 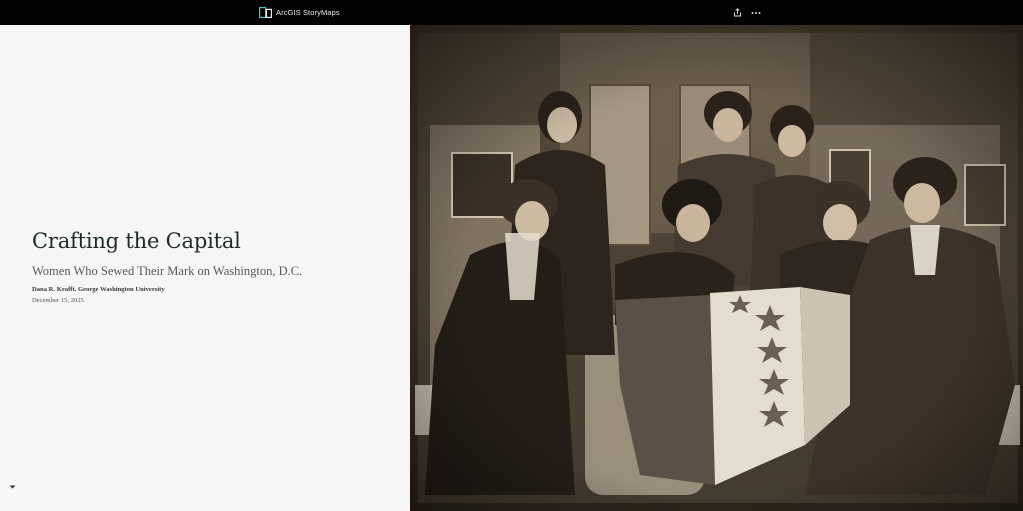 What do you see at coordinates (58, 300) in the screenshot?
I see `story-date: December 15, 2025` at bounding box center [58, 300].